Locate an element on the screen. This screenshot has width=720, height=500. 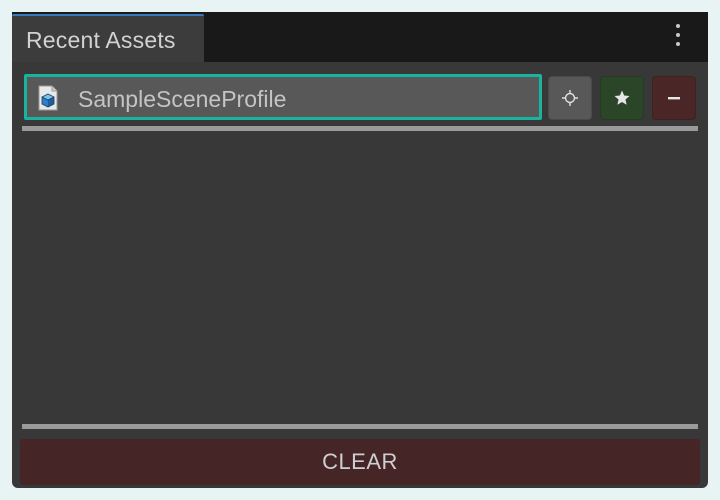
list-item: SampleSceneProfile is located at coordinates (283, 97).